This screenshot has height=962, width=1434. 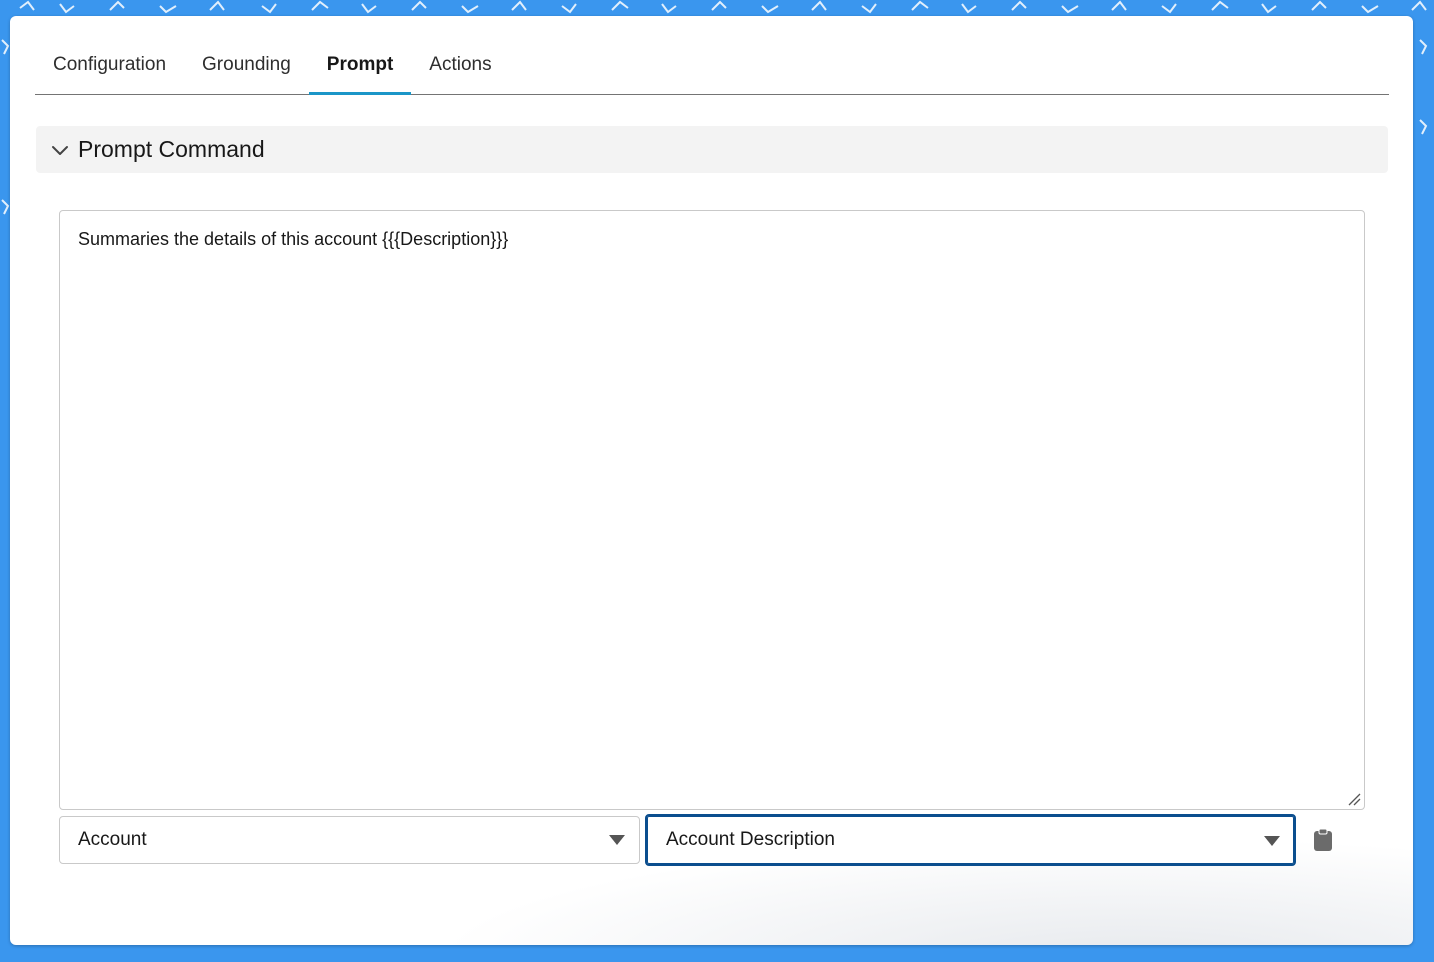 What do you see at coordinates (360, 69) in the screenshot?
I see `tab-prompt: Prompt` at bounding box center [360, 69].